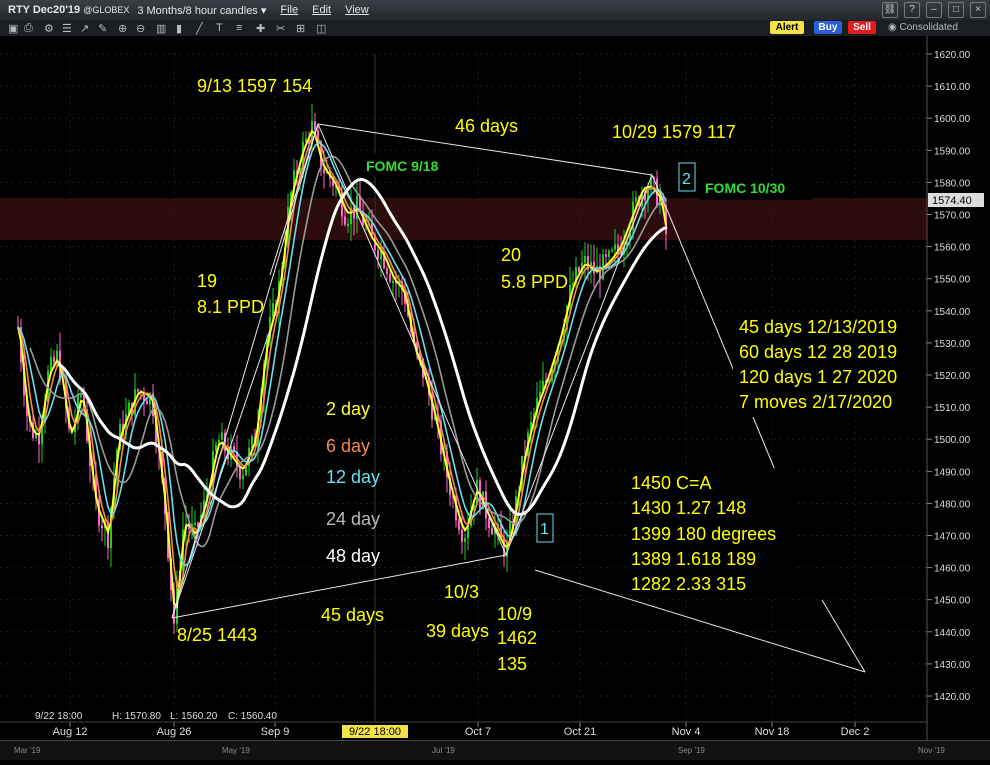  I want to click on sell-button: Sell, so click(862, 27).